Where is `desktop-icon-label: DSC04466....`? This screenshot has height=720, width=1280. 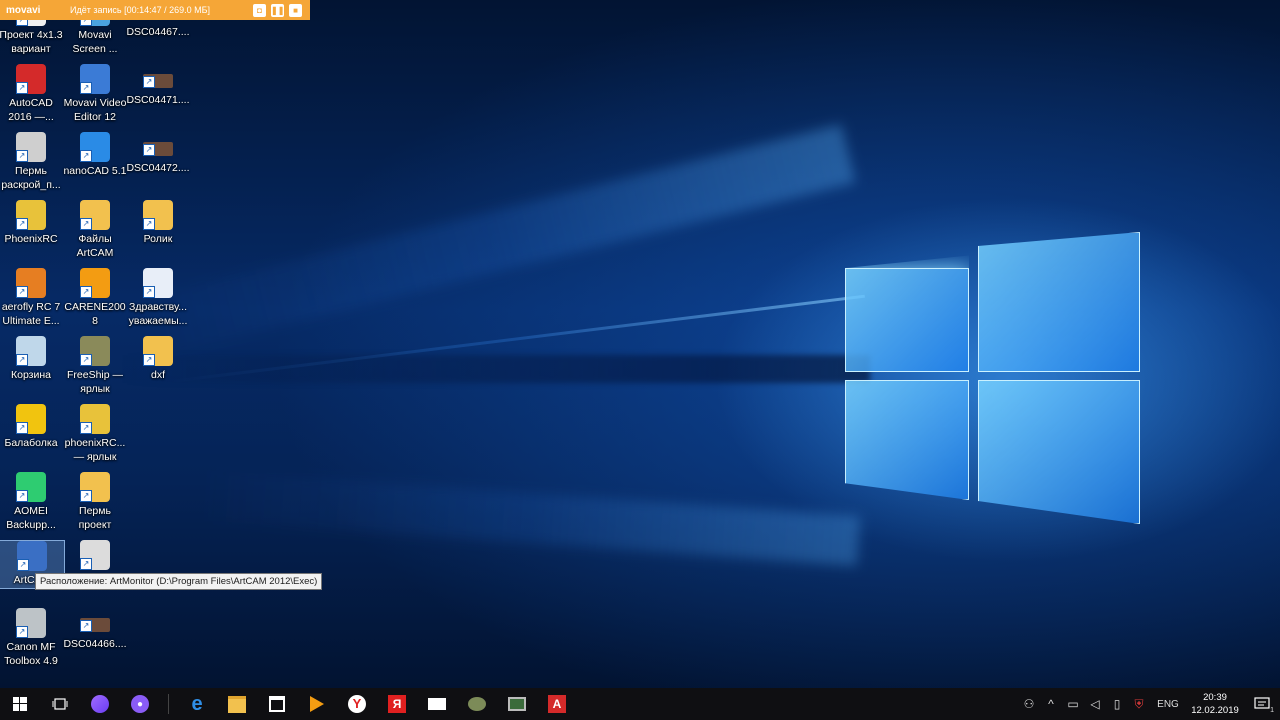
desktop-icon-label: DSC04466.... is located at coordinates (95, 644).